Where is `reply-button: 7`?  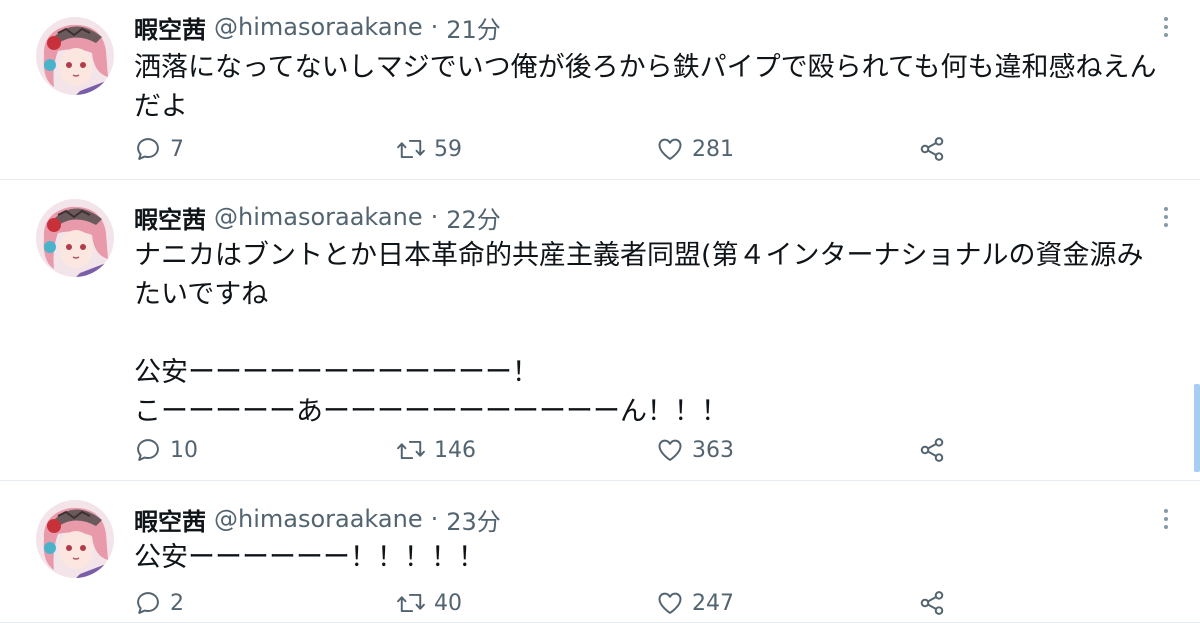 reply-button: 7 is located at coordinates (159, 149).